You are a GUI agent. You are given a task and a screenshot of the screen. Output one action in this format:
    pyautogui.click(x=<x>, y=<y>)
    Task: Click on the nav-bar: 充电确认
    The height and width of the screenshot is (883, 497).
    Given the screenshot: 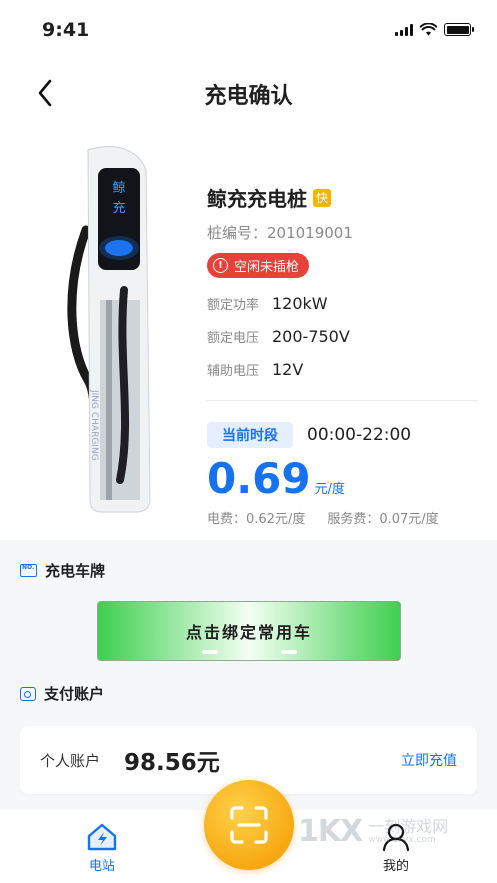 What is the action you would take?
    pyautogui.click(x=248, y=93)
    